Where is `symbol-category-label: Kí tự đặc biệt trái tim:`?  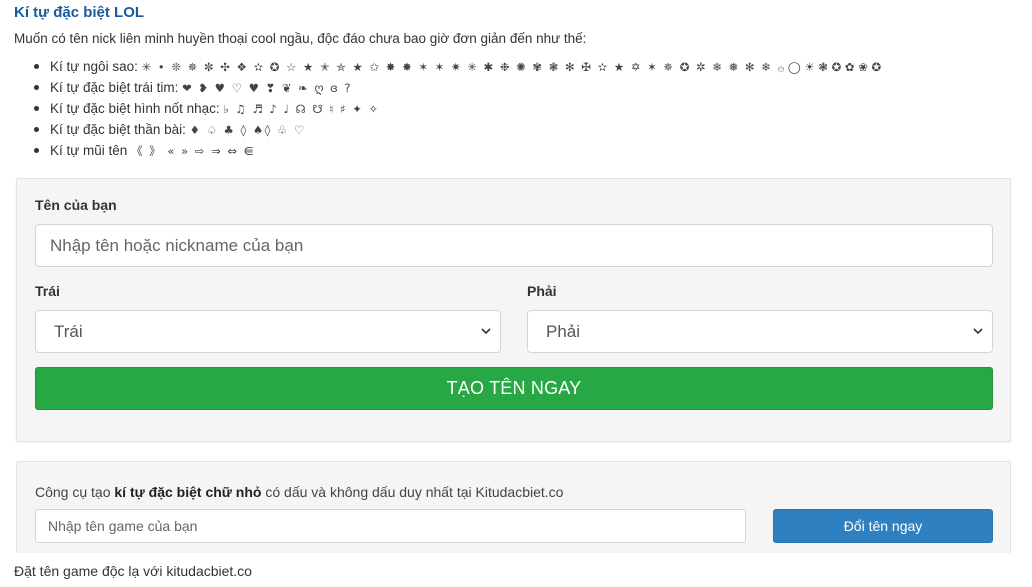 symbol-category-label: Kí tự đặc biệt trái tim: is located at coordinates (116, 87).